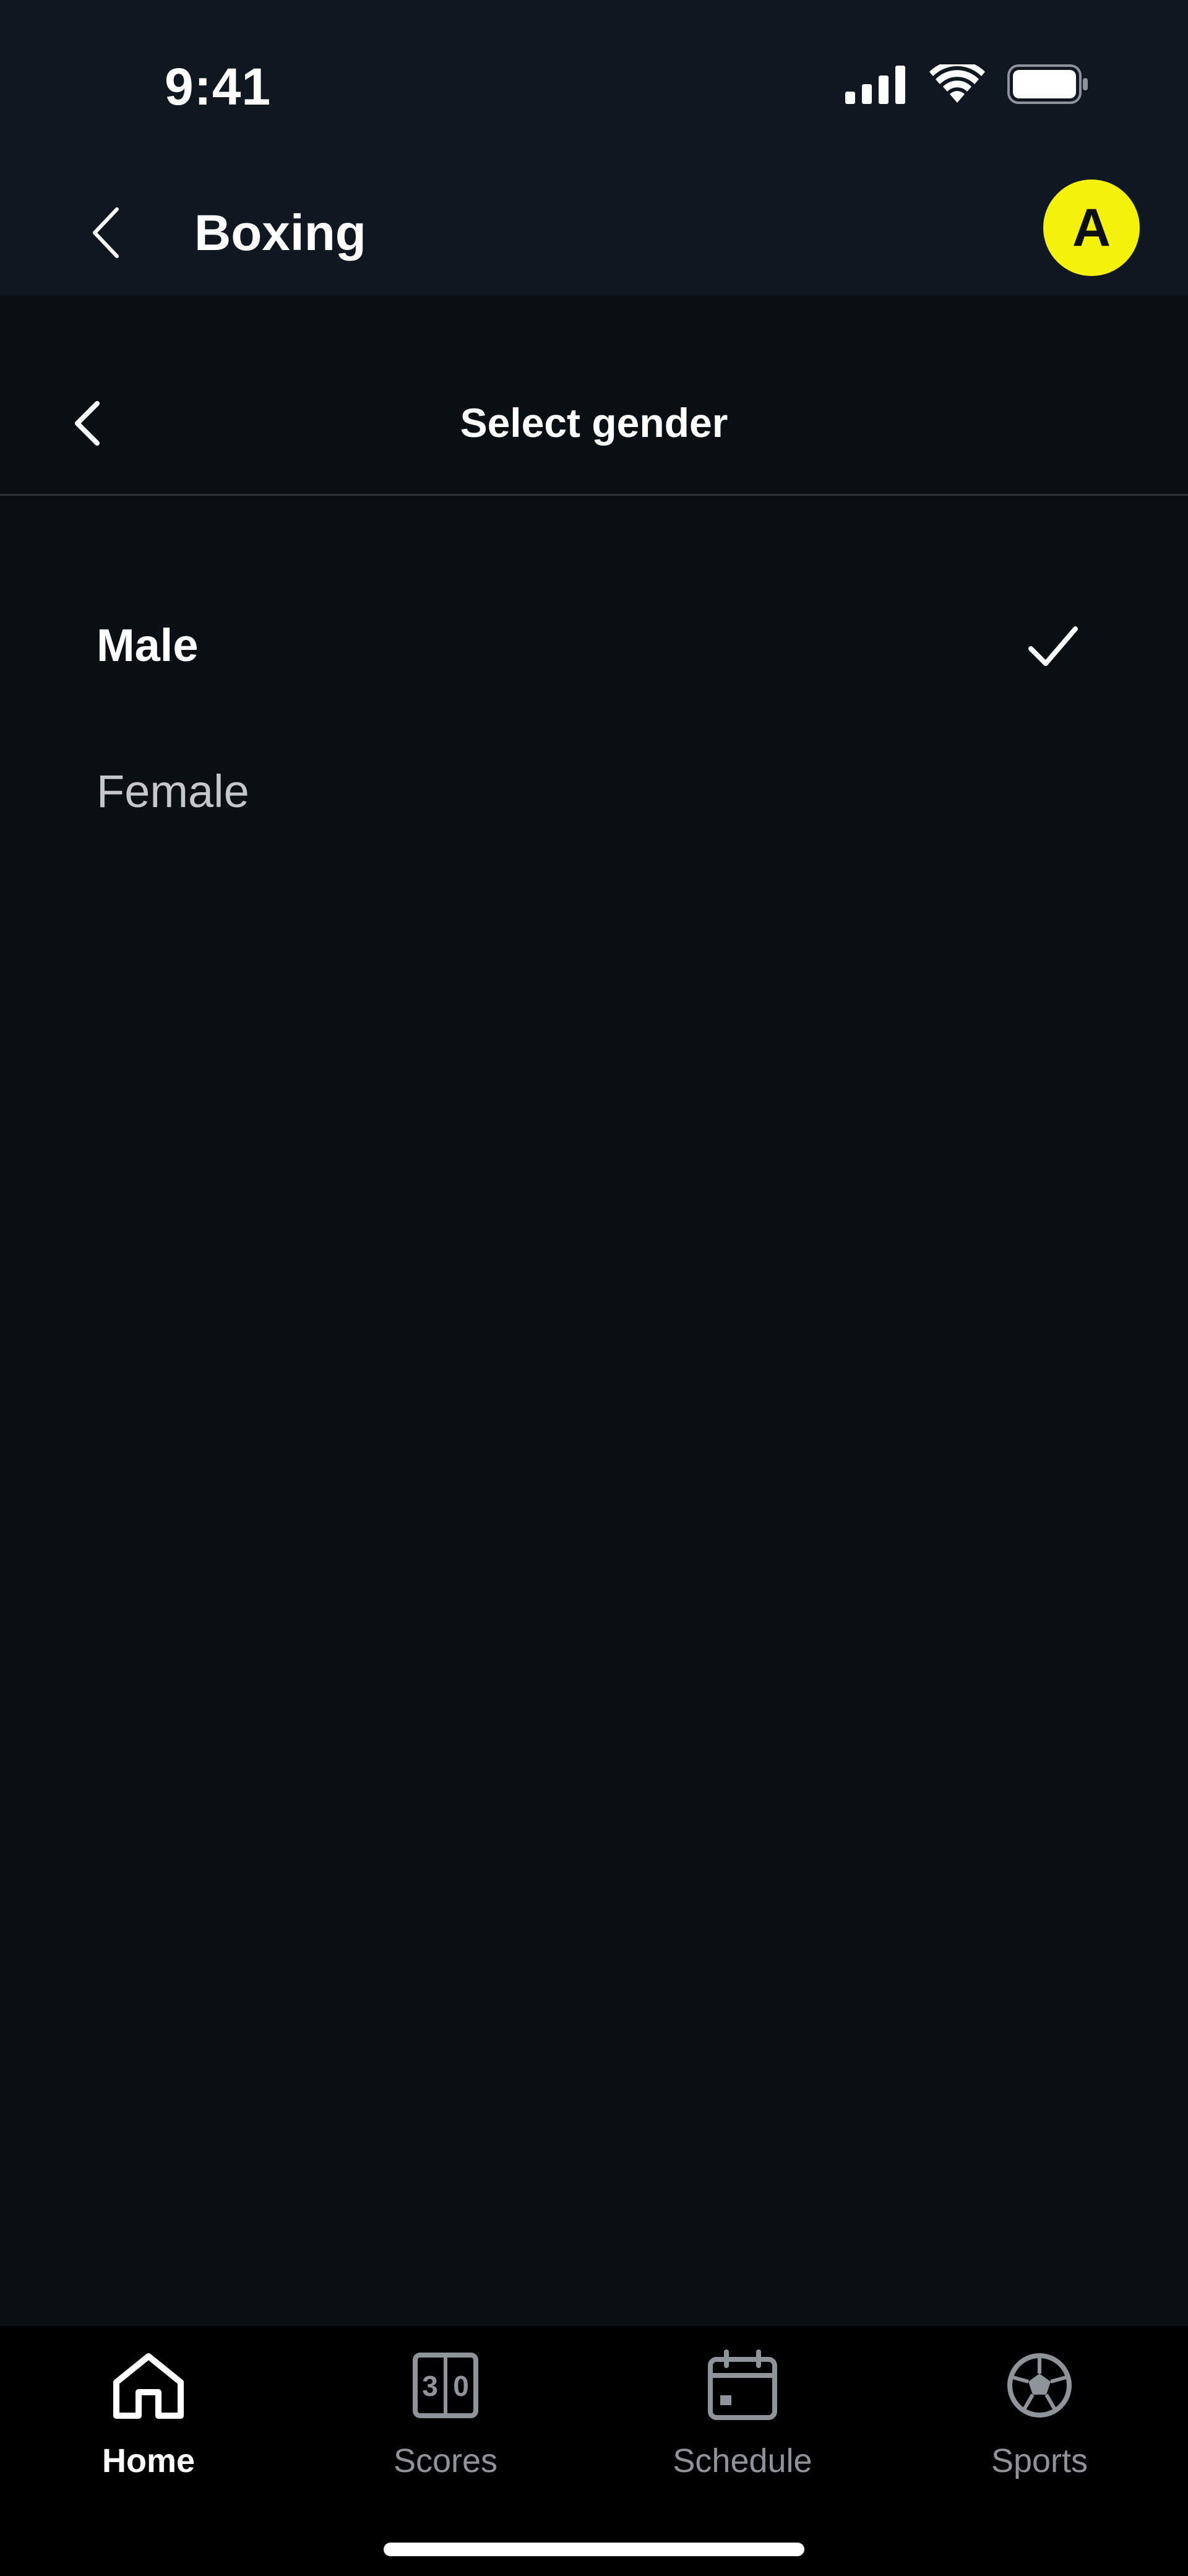 This screenshot has width=1188, height=2576. Describe the element at coordinates (430, 2386) in the screenshot. I see `svg-text: 3` at that location.